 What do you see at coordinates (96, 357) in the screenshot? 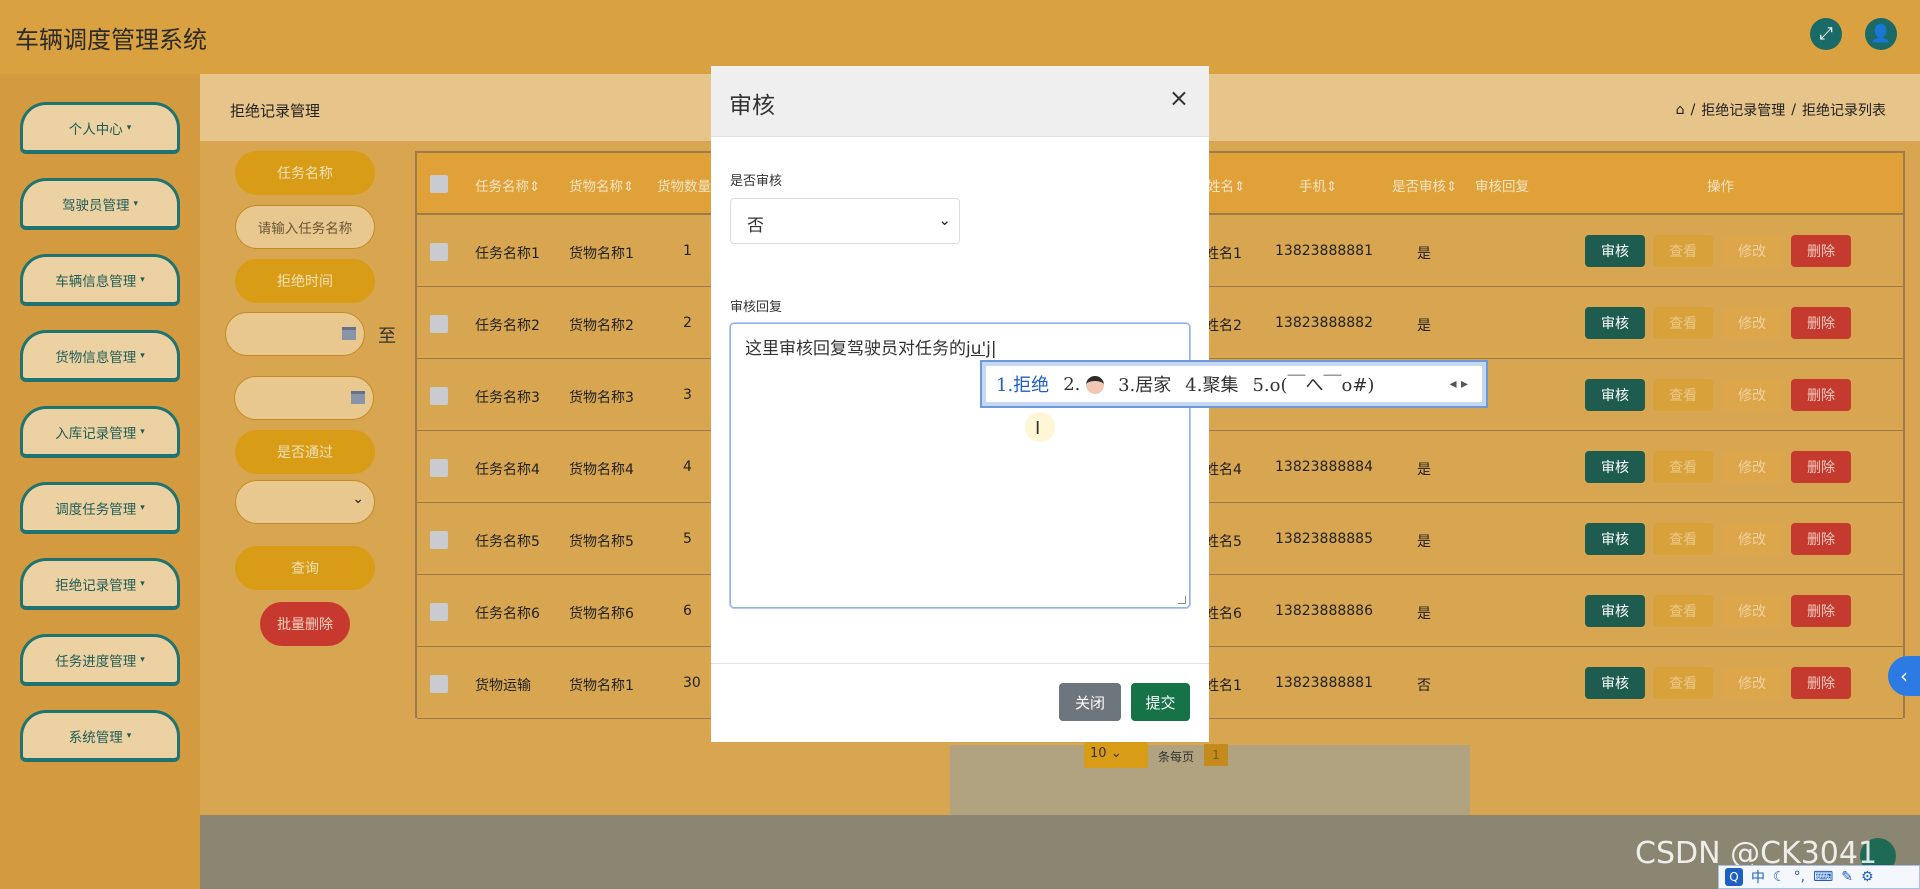
I see `sidebar-item-label: 货物信息管理` at bounding box center [96, 357].